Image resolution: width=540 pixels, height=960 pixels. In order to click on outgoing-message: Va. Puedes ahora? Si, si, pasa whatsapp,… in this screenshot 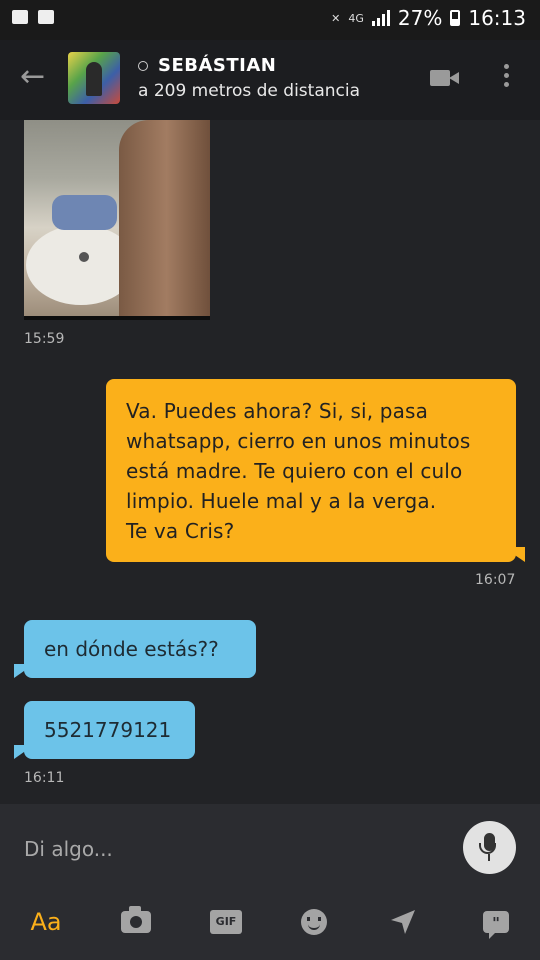, I will do `click(311, 470)`.